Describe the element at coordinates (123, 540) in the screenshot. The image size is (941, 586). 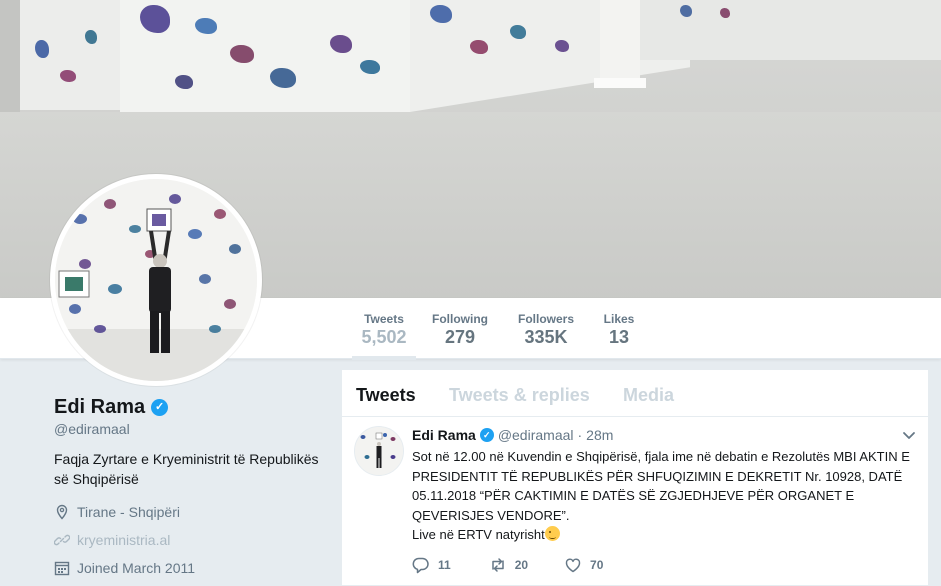
I see `website-link: kryeministria.al` at that location.